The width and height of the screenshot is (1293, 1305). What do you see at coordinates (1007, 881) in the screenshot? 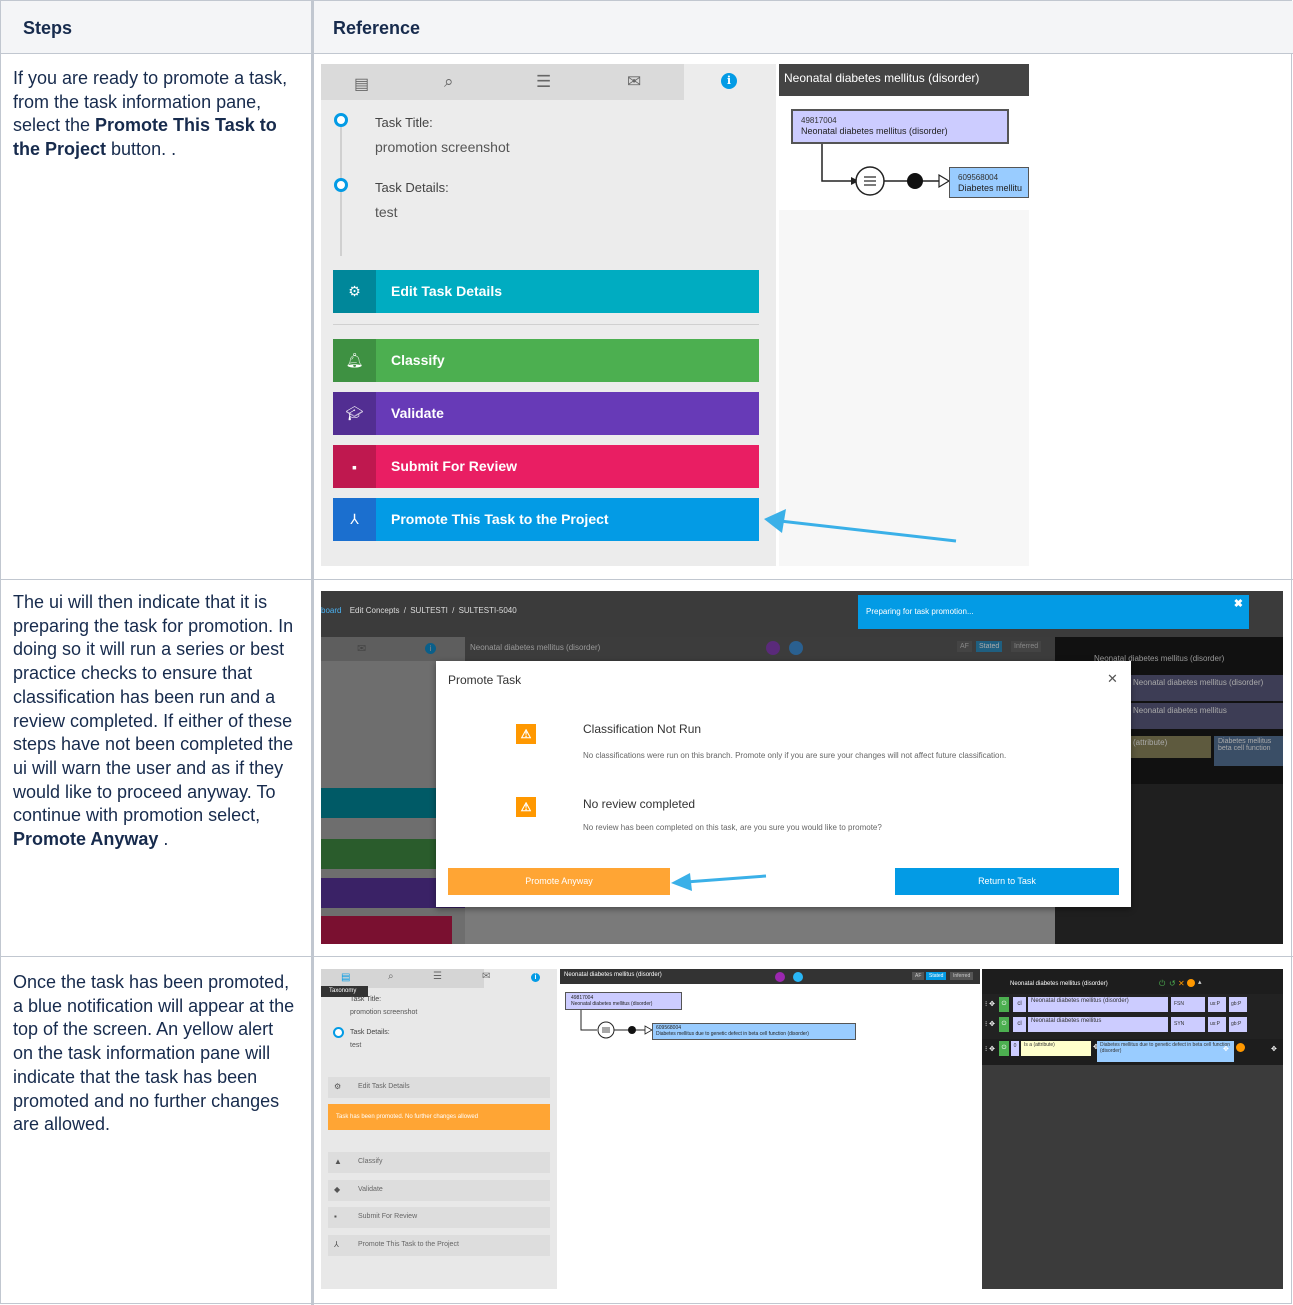
I see `return-to-task-button: Return to Task` at bounding box center [1007, 881].